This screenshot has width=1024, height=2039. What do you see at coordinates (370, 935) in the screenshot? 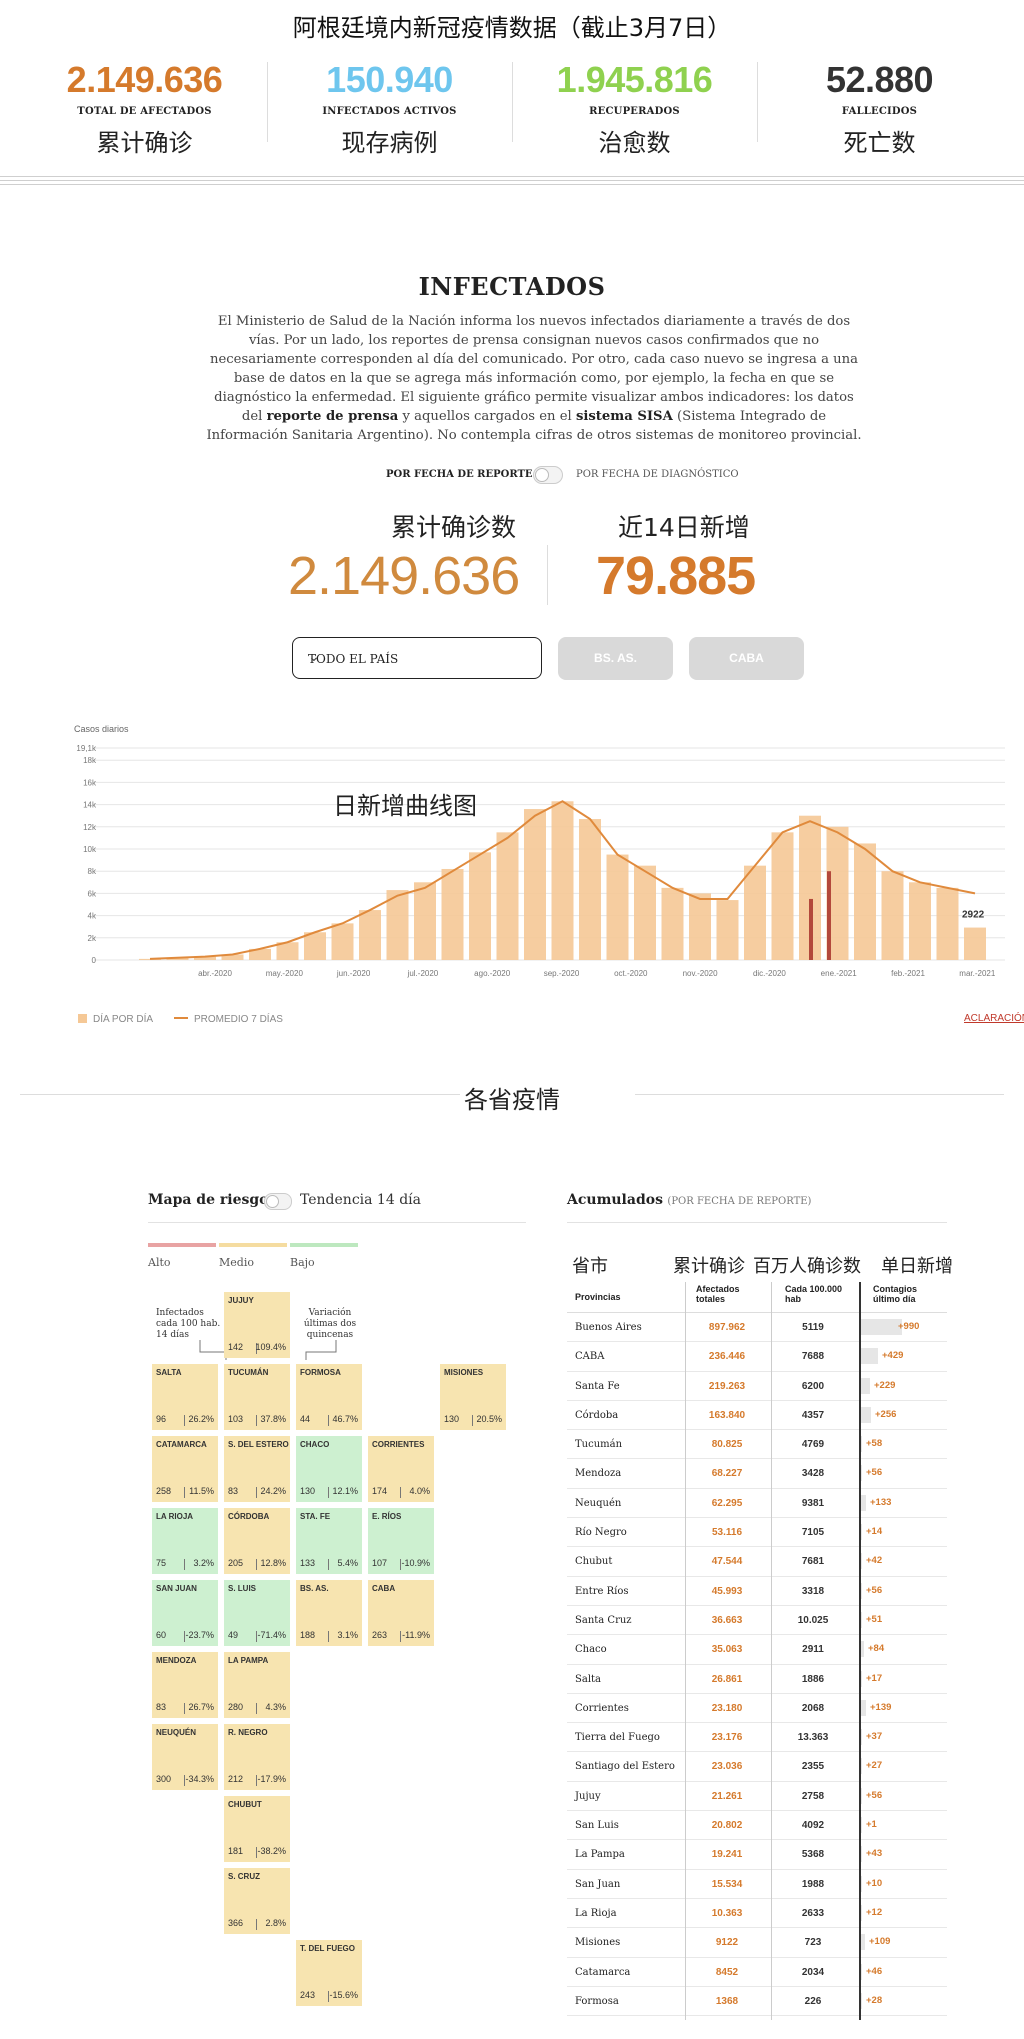
I see `daily-bar` at bounding box center [370, 935].